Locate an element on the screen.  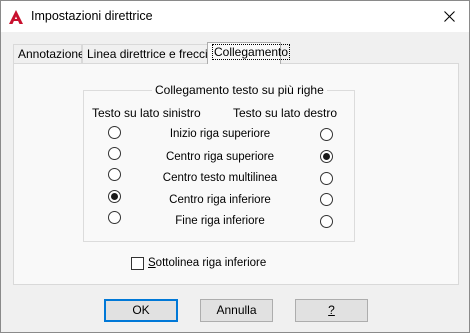
radio-left-centro-riga-inferiore is located at coordinates (114, 196).